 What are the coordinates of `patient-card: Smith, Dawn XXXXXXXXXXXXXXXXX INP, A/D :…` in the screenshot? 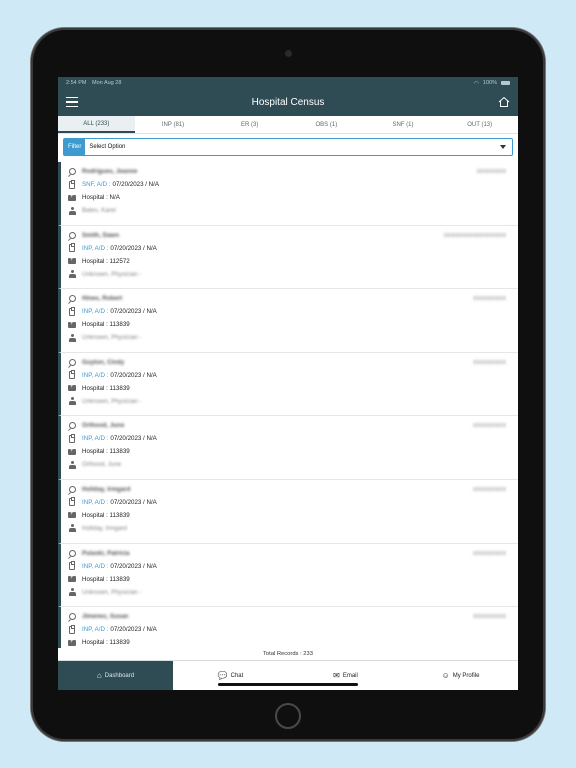 It's located at (288, 257).